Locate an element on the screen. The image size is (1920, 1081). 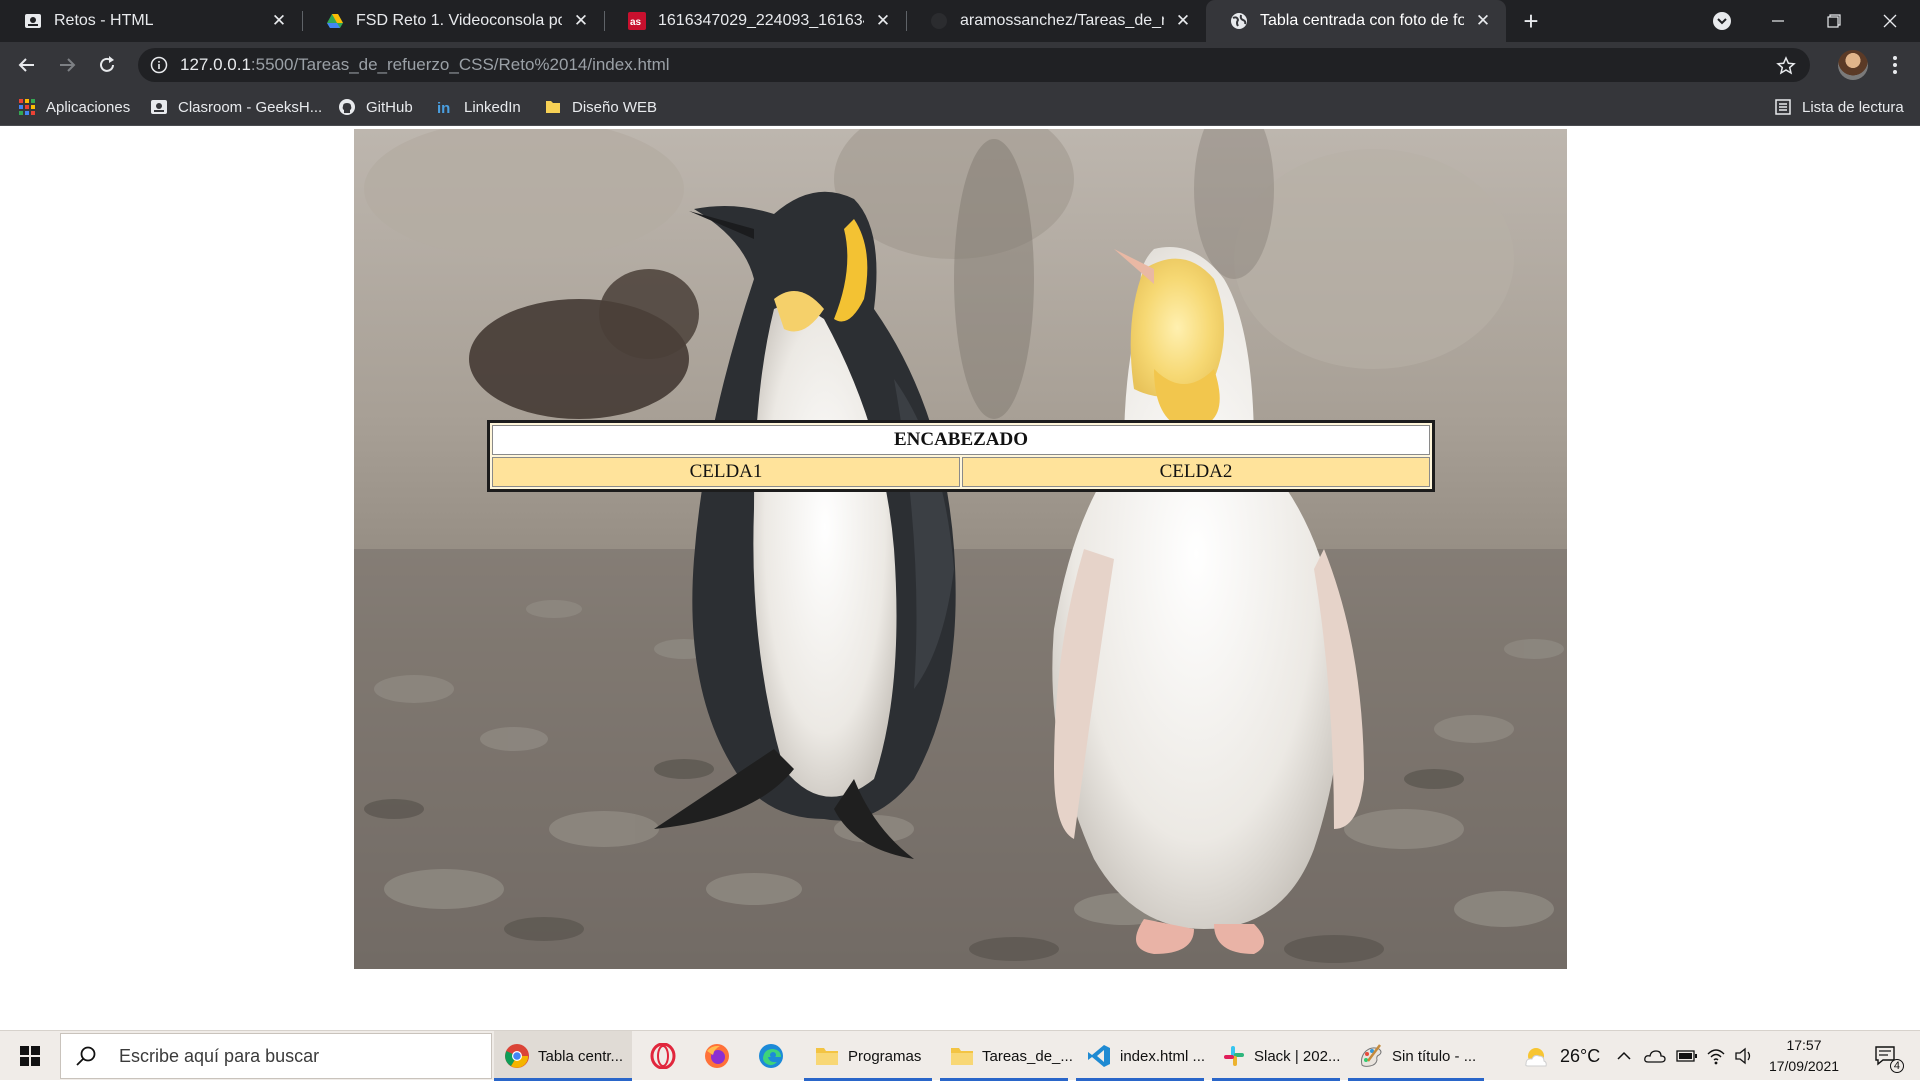
bookmark-aplicaciones: Aplicaciones is located at coordinates (74, 107).